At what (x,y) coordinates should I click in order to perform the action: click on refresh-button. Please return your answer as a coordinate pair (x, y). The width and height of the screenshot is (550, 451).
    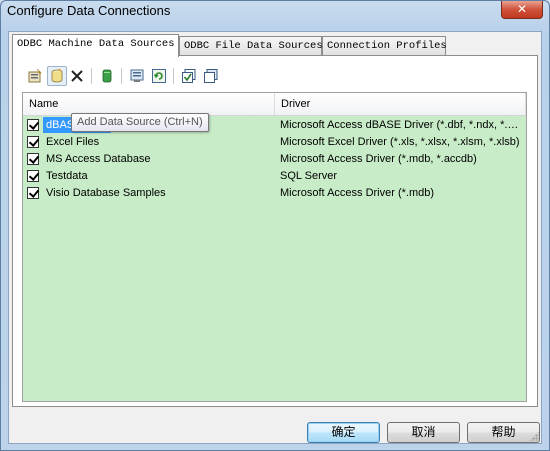
    Looking at the image, I should click on (159, 76).